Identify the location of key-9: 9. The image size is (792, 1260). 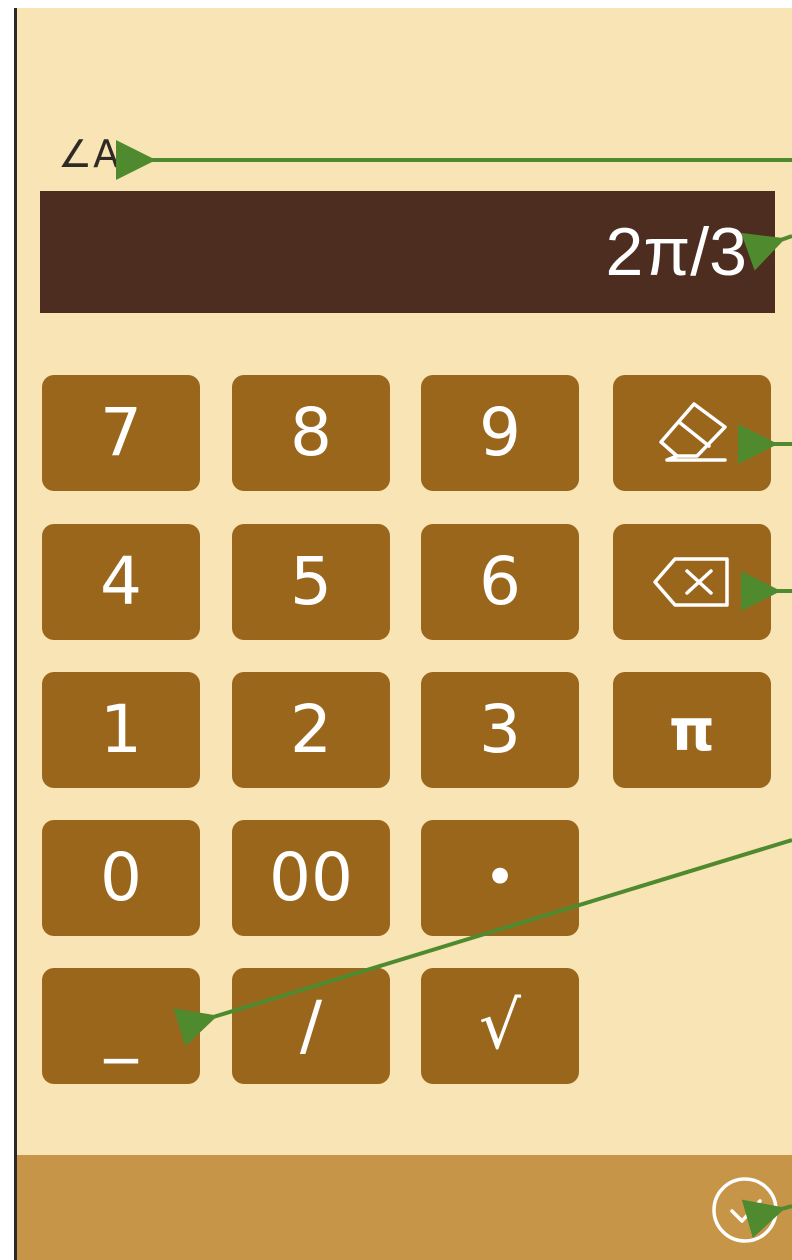
(500, 433).